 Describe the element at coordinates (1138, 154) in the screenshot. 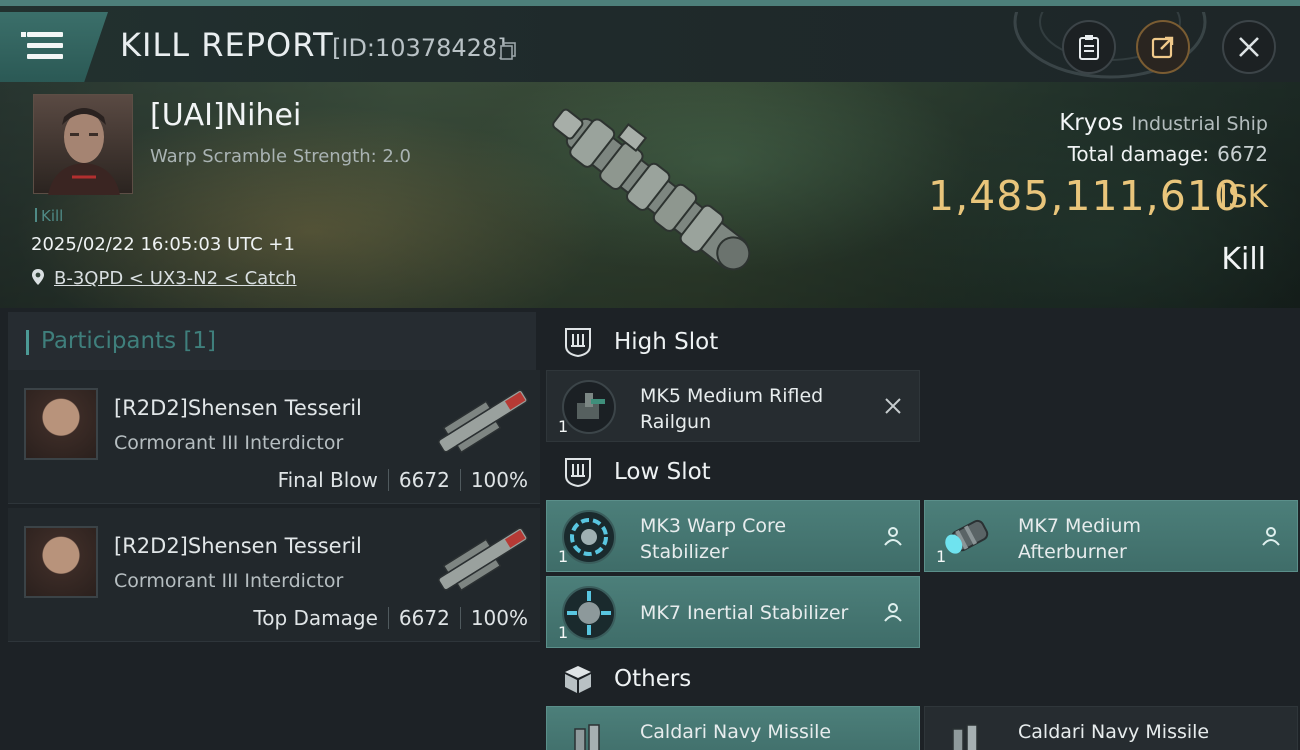

I see `total-damage-label: Total damage:` at that location.